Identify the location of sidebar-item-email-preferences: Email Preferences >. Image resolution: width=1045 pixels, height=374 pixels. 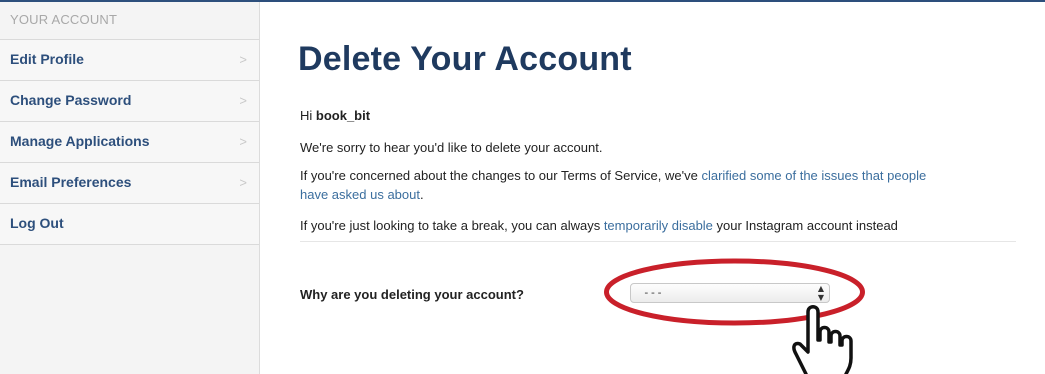
(129, 183).